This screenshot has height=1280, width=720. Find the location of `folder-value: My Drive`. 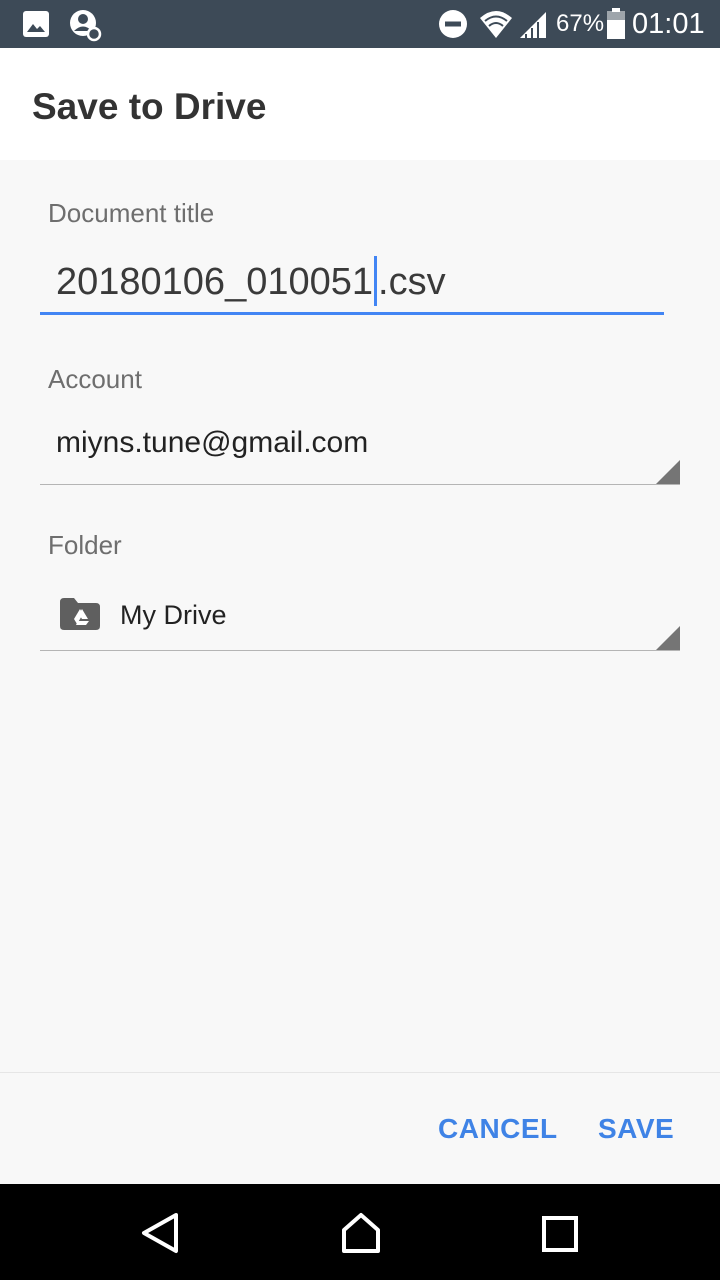

folder-value: My Drive is located at coordinates (173, 615).